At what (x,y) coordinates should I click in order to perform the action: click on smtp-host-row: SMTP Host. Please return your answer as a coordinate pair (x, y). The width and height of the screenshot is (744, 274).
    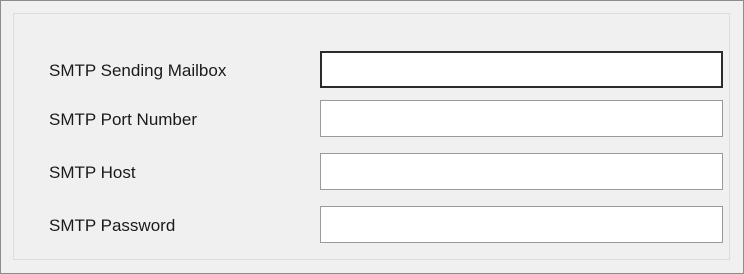
    Looking at the image, I should click on (371, 173).